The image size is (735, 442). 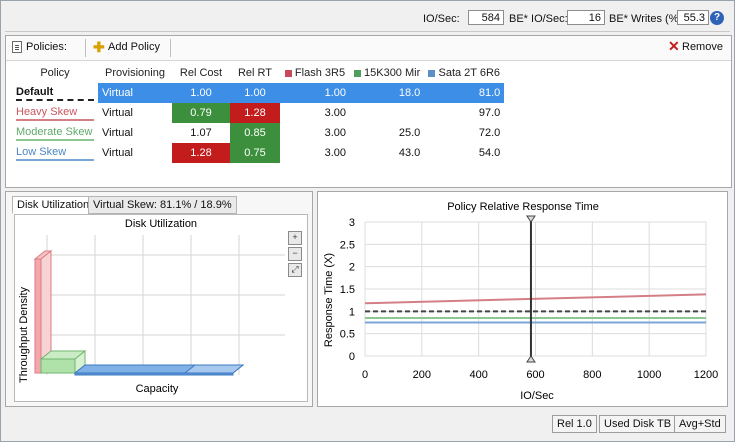 I want to click on policy-name-cell: Moderate Skew, so click(x=55, y=133).